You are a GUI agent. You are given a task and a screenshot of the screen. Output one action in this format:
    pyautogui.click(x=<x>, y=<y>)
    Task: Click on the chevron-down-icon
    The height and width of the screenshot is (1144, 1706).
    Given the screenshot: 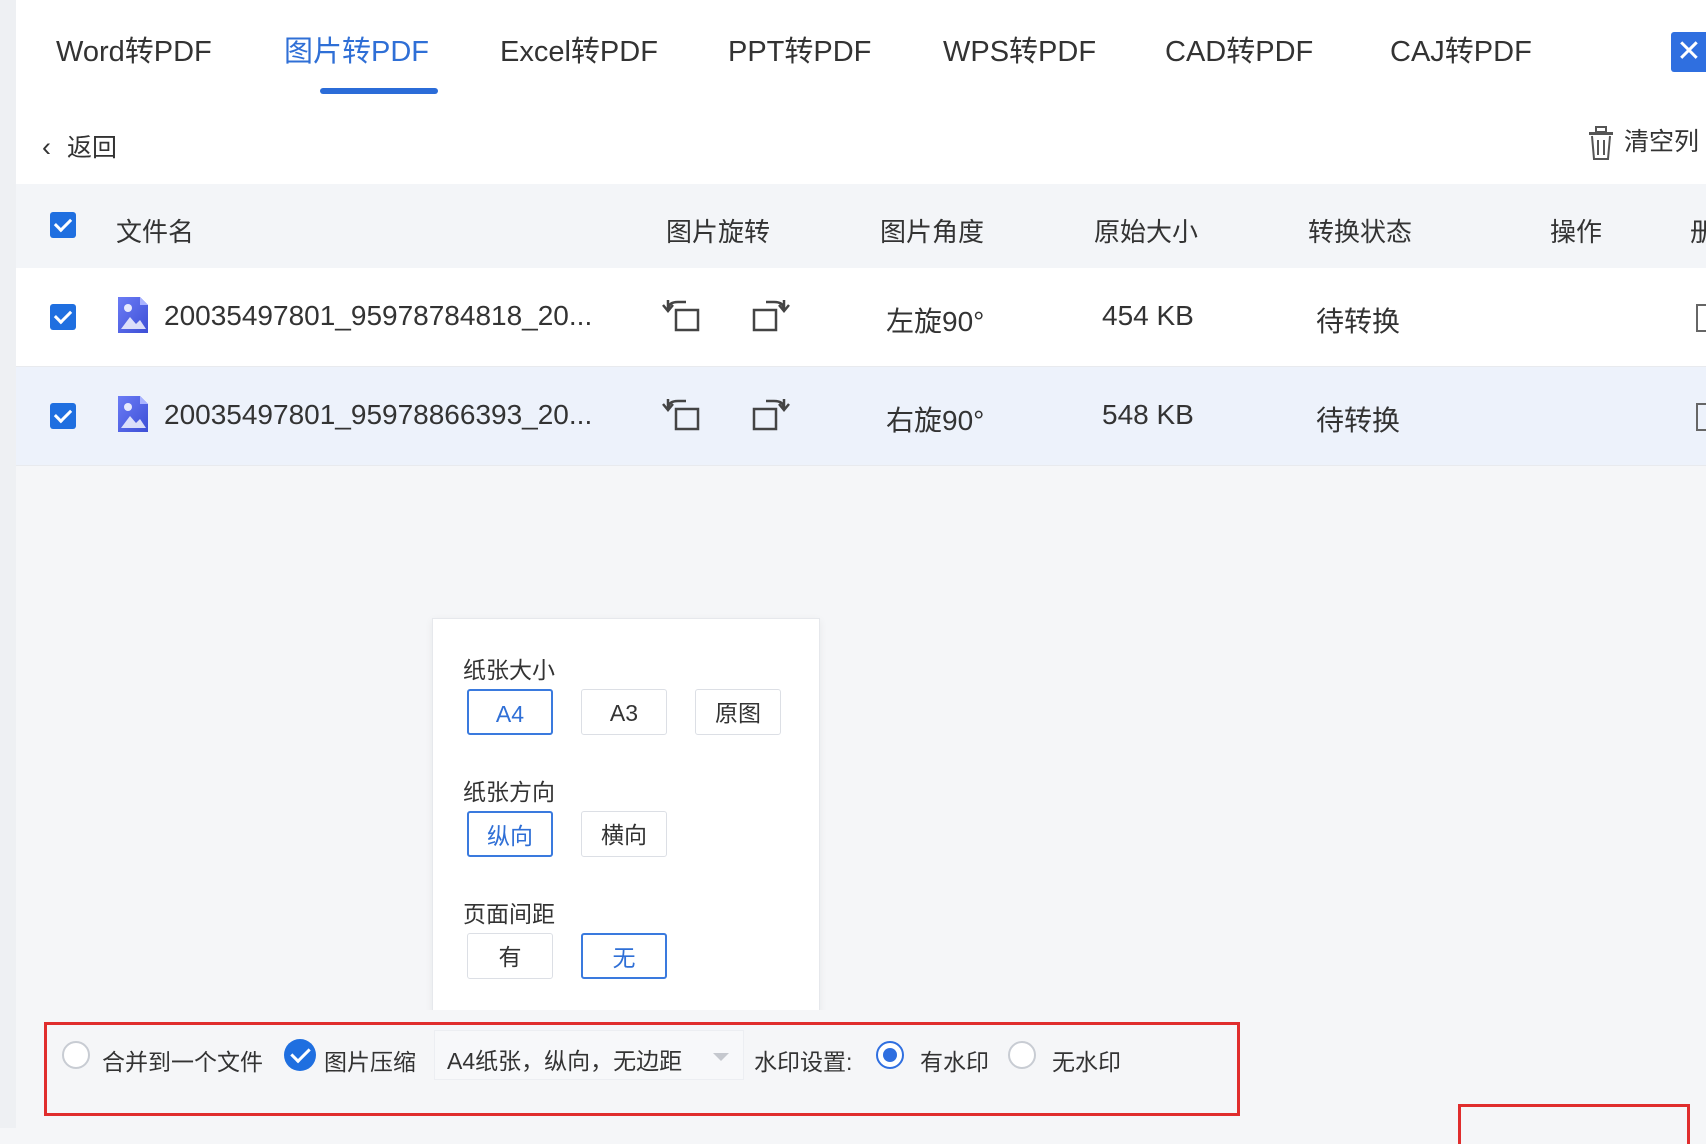 What is the action you would take?
    pyautogui.click(x=721, y=1057)
    